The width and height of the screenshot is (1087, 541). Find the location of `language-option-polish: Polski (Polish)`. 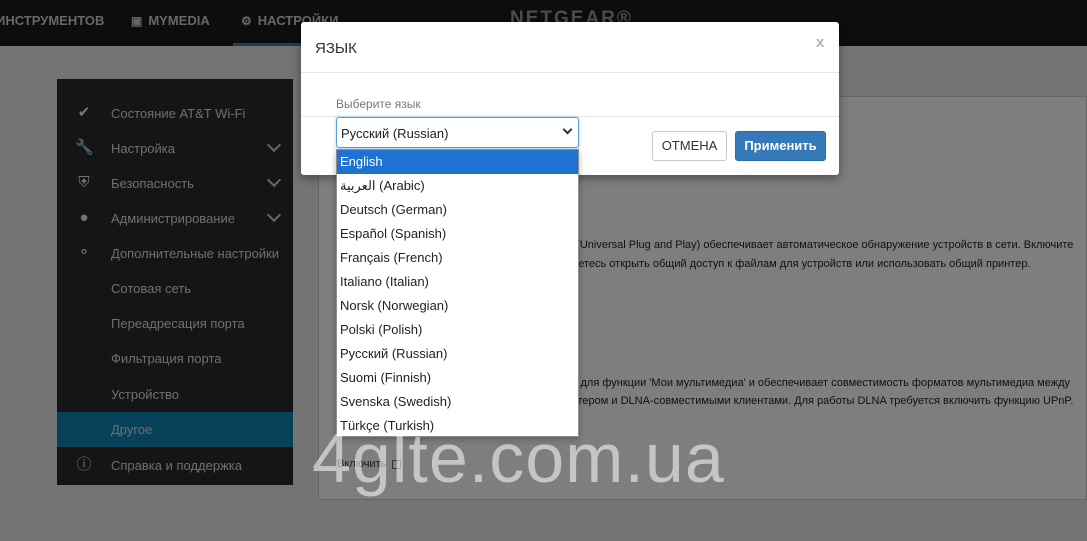

language-option-polish: Polski (Polish) is located at coordinates (457, 330).